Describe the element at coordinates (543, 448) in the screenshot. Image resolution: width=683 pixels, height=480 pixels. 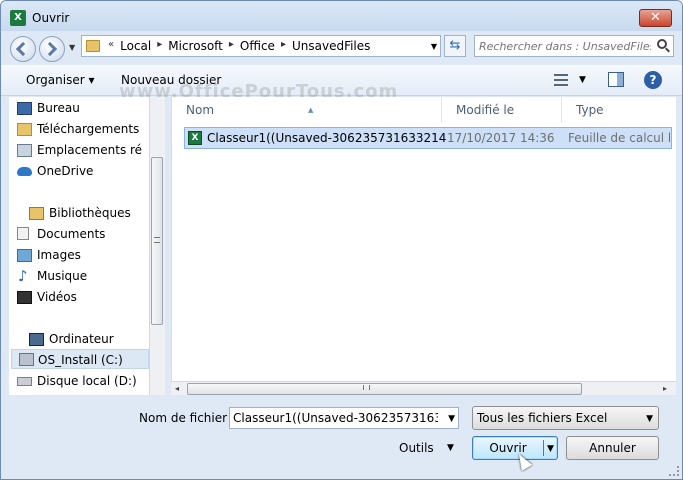
I see `split-divider` at that location.